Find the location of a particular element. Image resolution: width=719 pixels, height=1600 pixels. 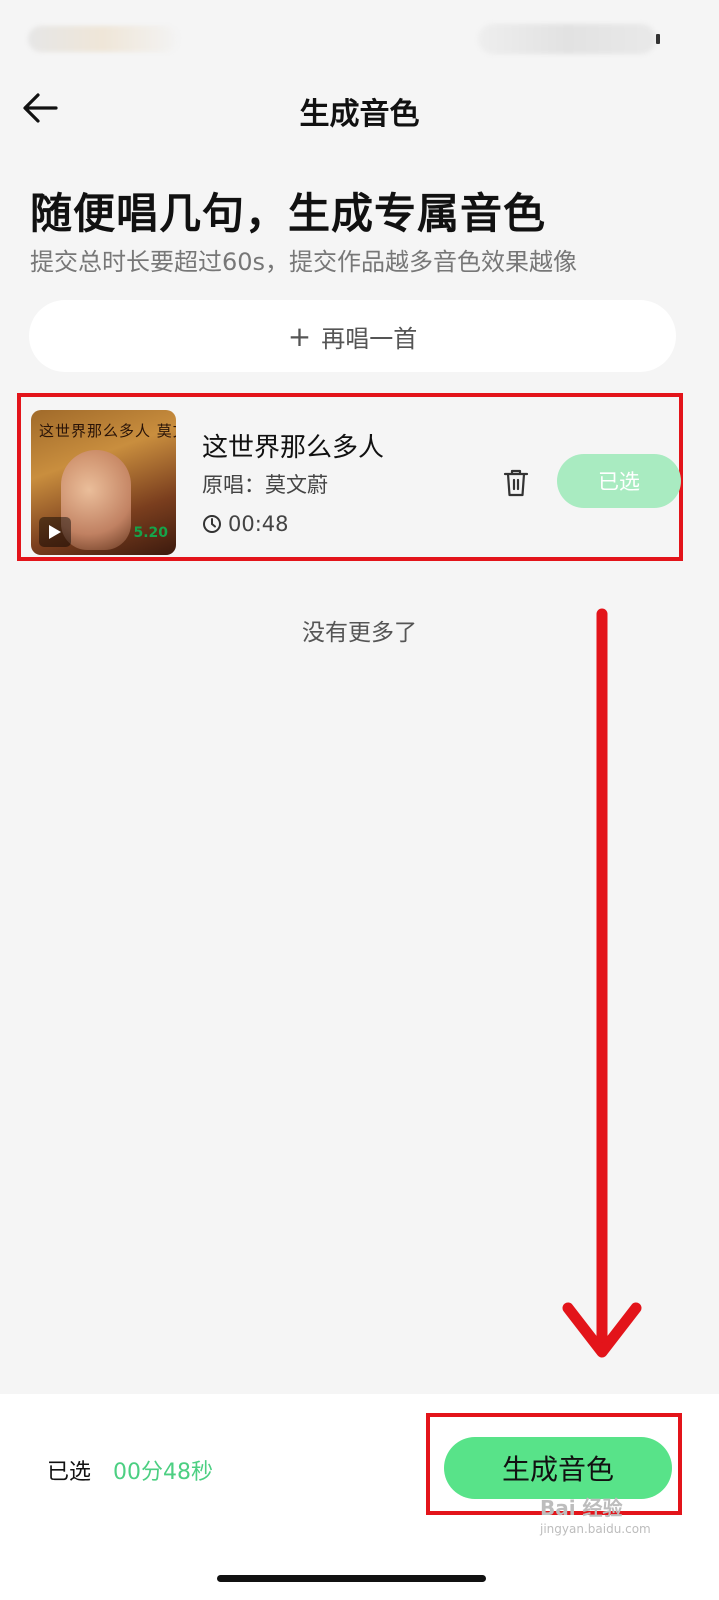

watermark-line-1: Bai 经验 is located at coordinates (581, 1508).